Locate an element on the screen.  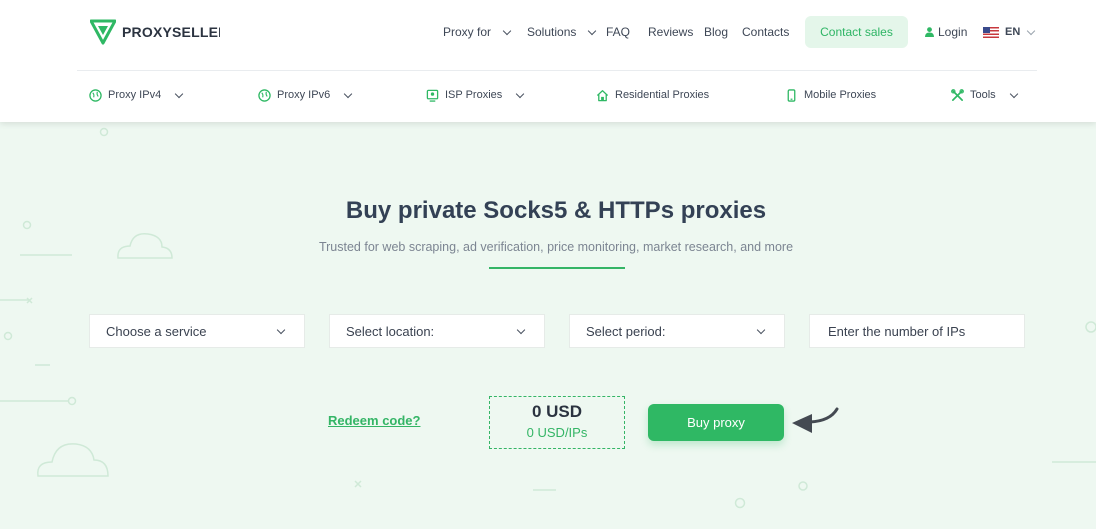
brand-logo: PROXYSELLER is located at coordinates (155, 32).